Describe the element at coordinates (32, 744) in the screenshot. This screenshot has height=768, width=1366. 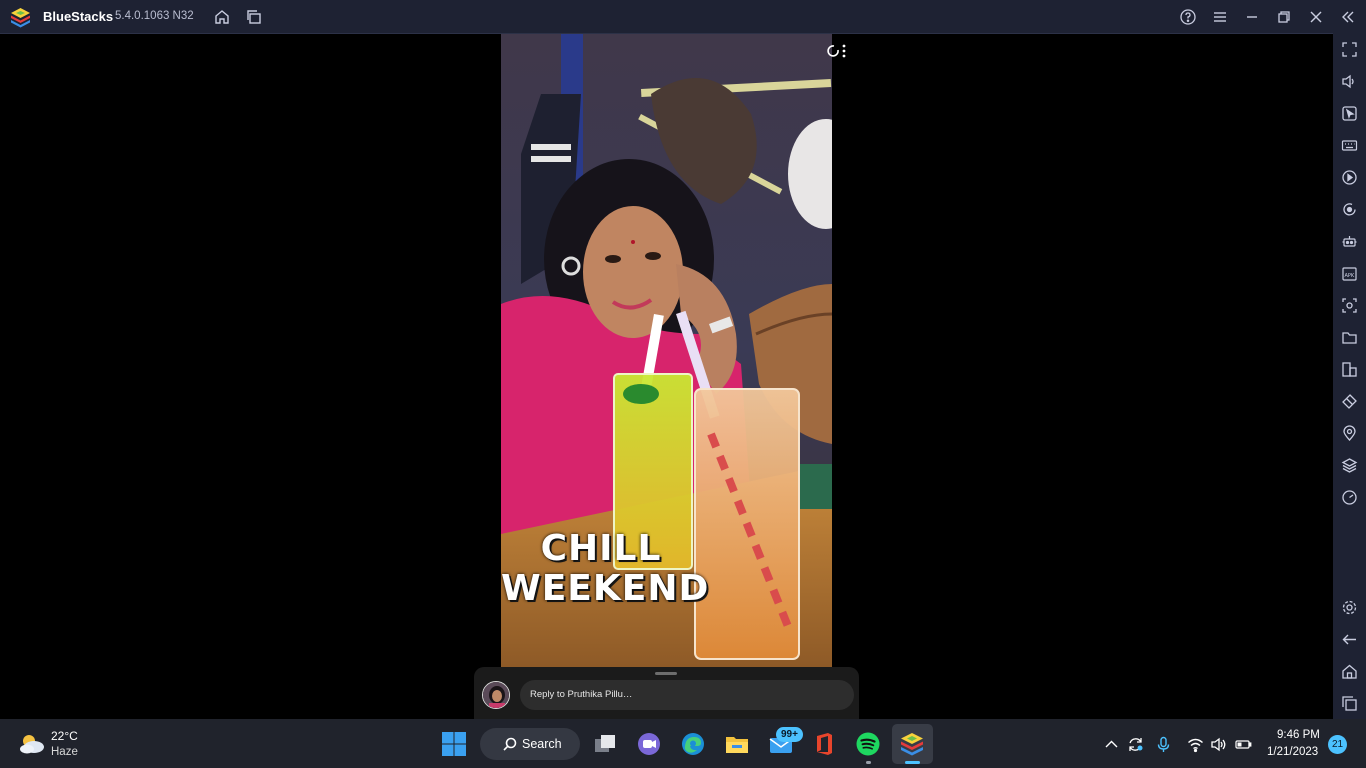
I see `weather-haze-icon` at that location.